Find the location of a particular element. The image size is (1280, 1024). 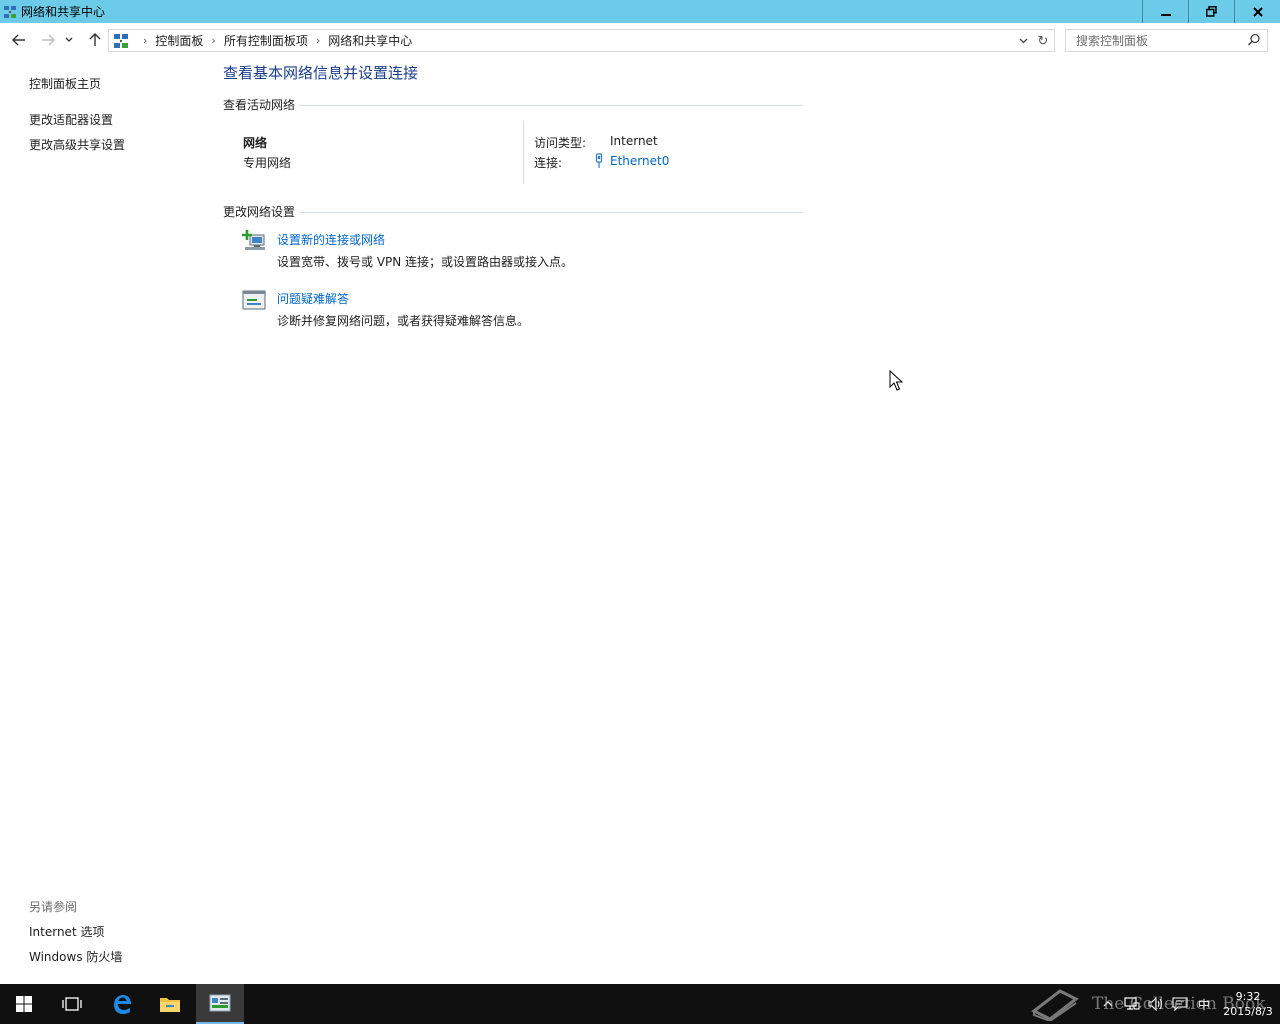

address-dropdown-button is located at coordinates (1023, 41).